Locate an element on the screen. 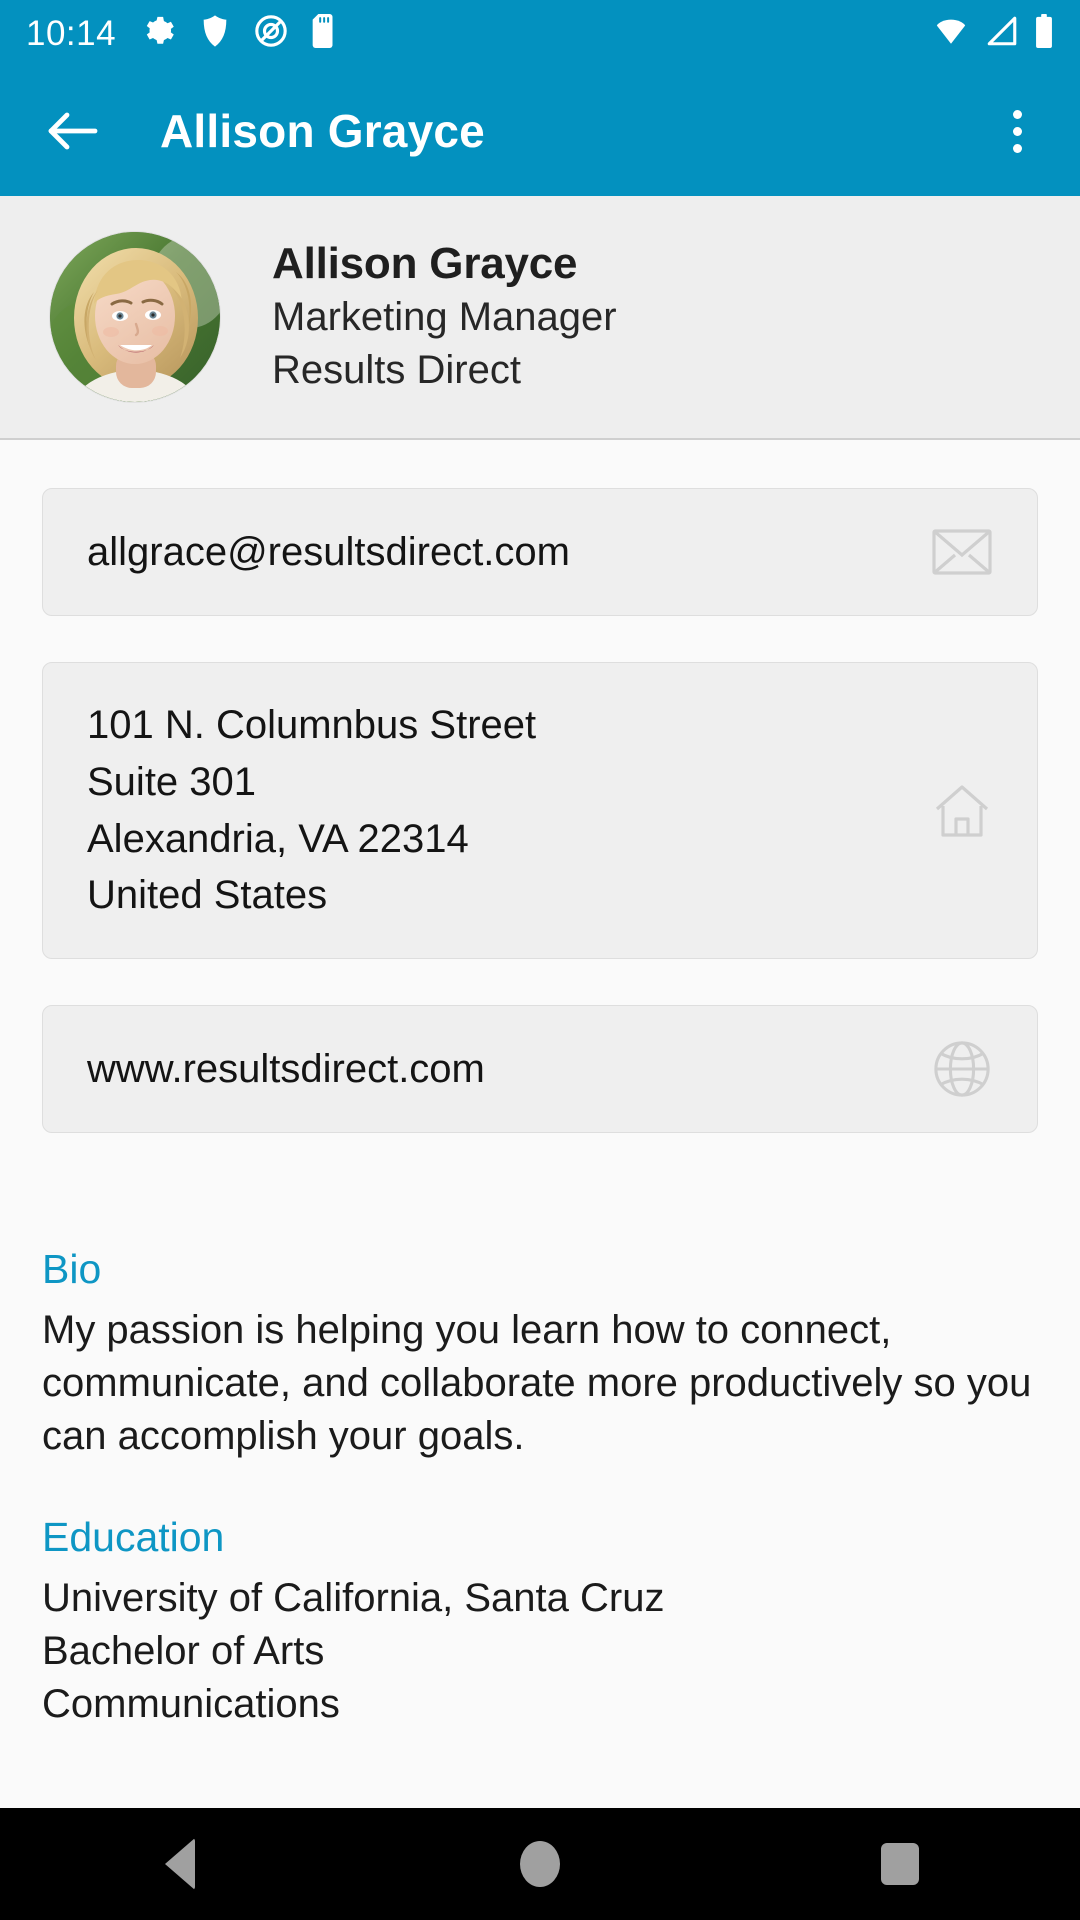  profile-name: Allison Grayce is located at coordinates (425, 264).